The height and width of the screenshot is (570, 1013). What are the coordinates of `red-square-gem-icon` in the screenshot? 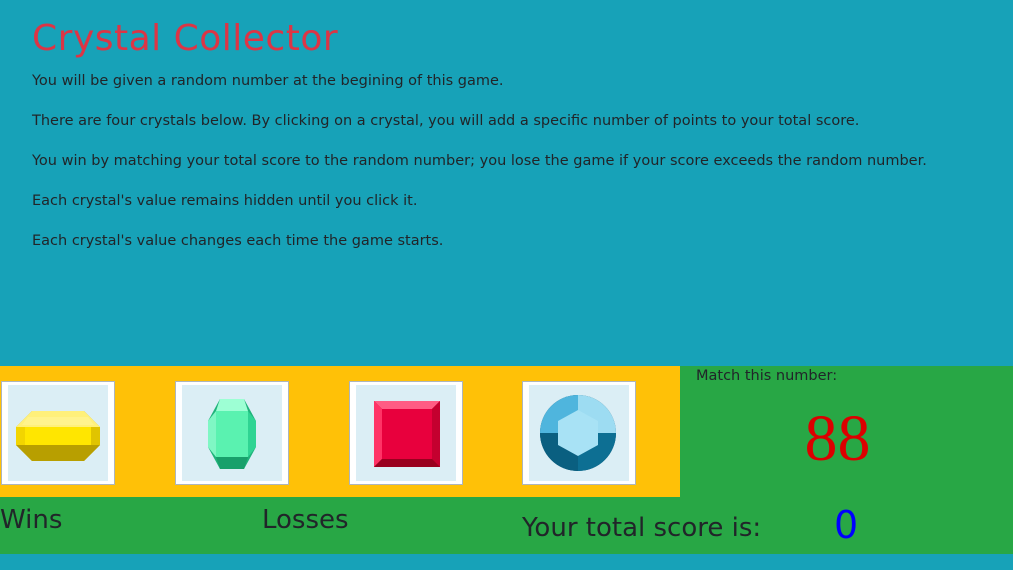 It's located at (407, 434).